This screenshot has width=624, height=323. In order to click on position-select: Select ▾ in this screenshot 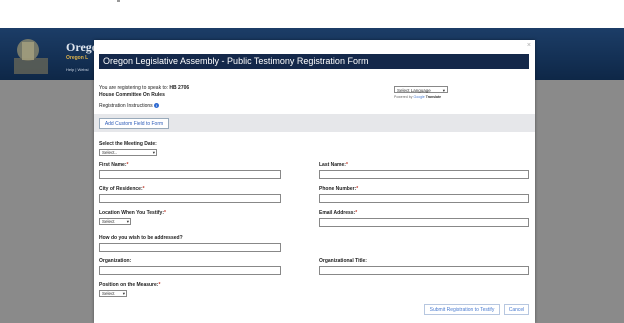, I will do `click(113, 293)`.